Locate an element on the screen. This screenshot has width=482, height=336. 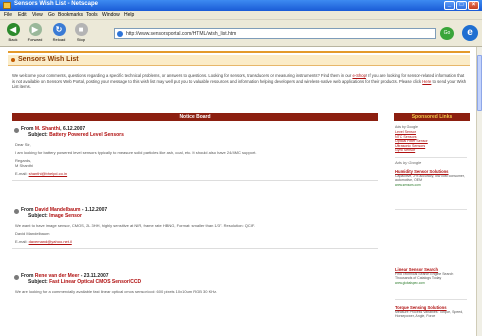
window-title: Sensors Wish List - Netscape is located at coordinates (56, 4).